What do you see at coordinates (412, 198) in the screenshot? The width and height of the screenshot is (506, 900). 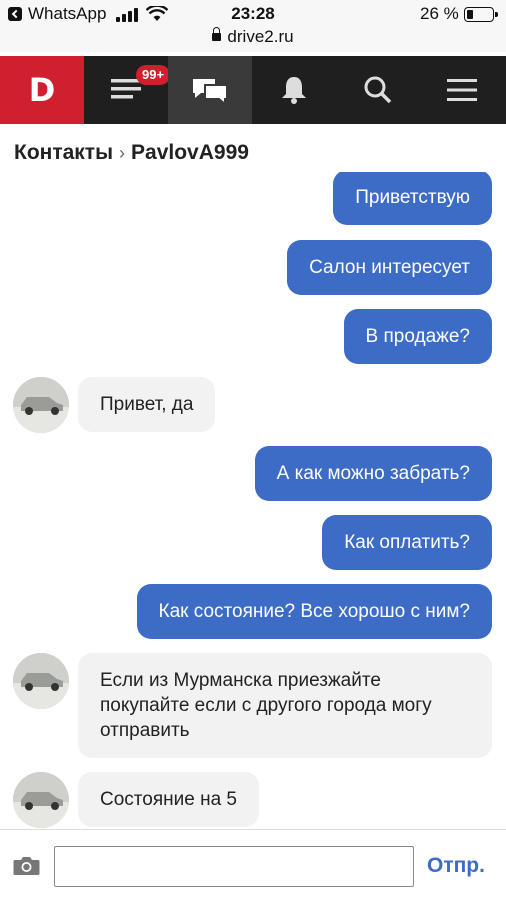 I see `message-outgoing: Приветствую` at bounding box center [412, 198].